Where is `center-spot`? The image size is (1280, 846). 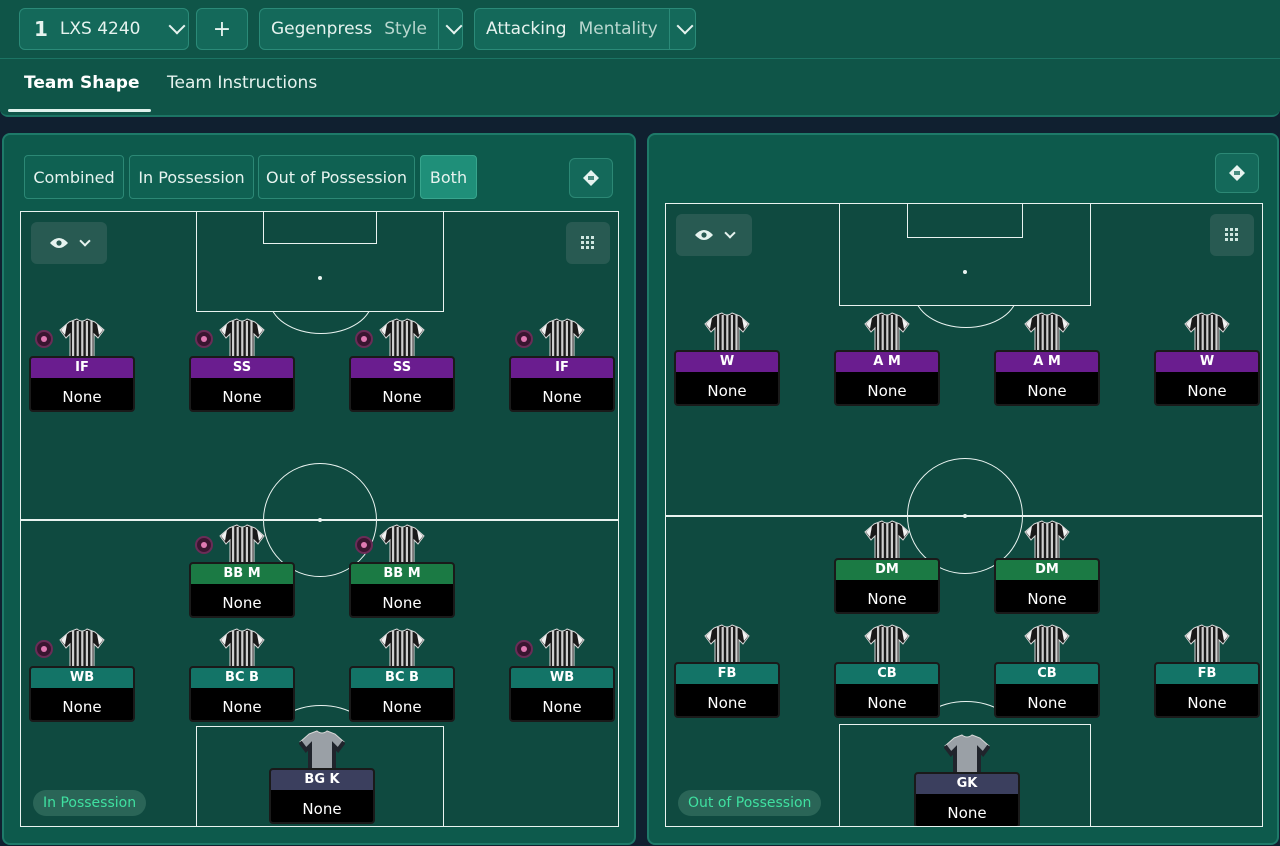
center-spot is located at coordinates (320, 520).